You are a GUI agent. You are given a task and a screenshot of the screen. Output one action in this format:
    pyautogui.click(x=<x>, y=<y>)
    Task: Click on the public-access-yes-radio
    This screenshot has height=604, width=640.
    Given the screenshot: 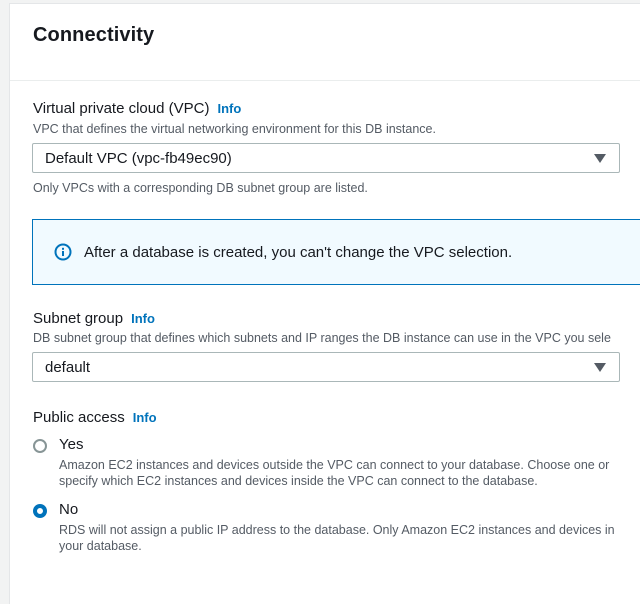 What is the action you would take?
    pyautogui.click(x=40, y=446)
    